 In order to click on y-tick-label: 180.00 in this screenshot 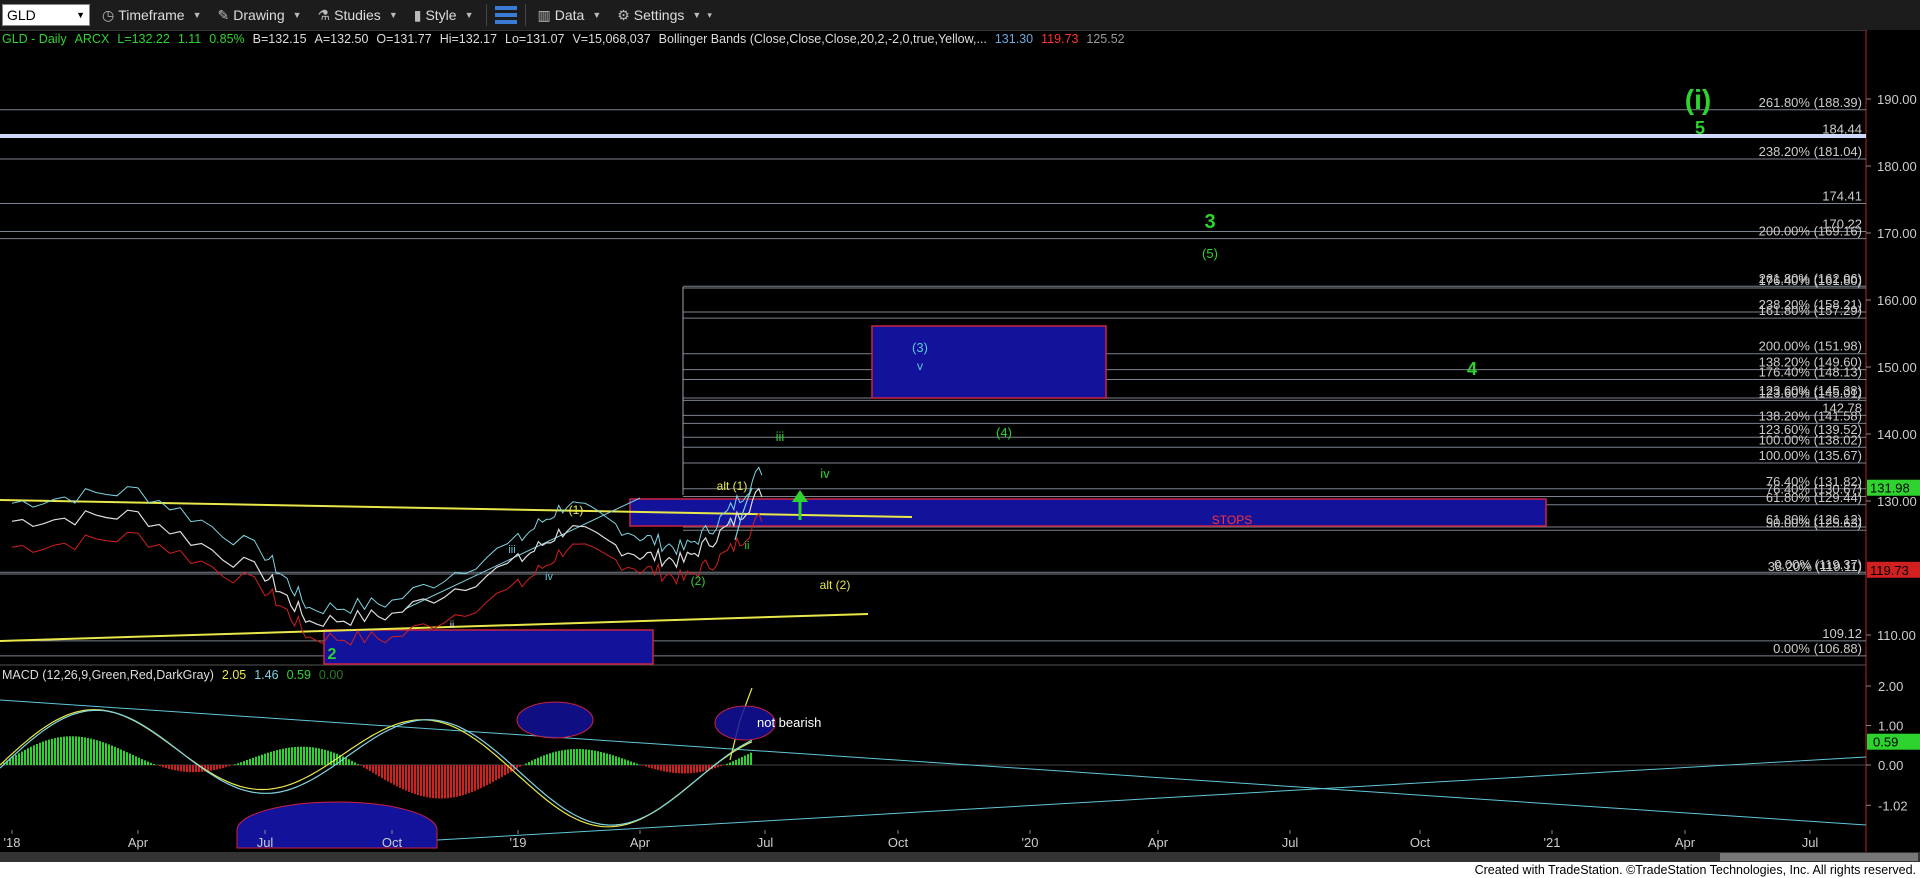, I will do `click(1897, 166)`.